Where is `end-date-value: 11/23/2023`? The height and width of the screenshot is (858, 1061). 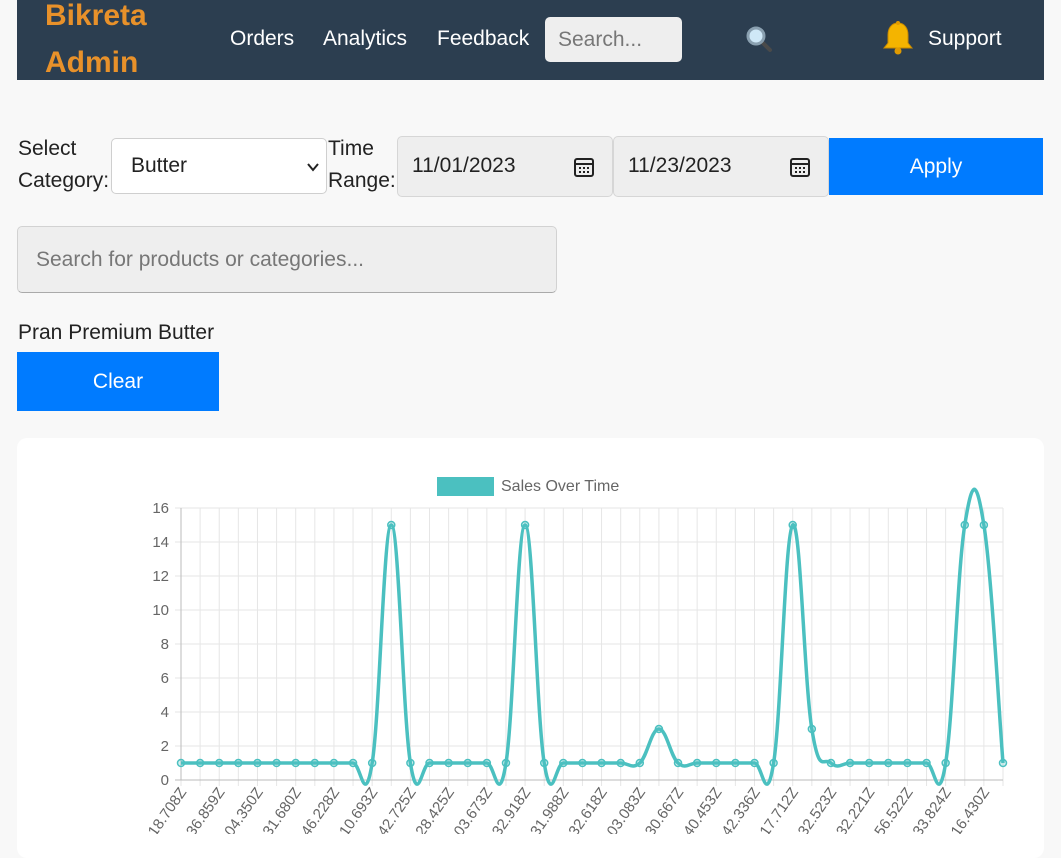 end-date-value: 11/23/2023 is located at coordinates (680, 165).